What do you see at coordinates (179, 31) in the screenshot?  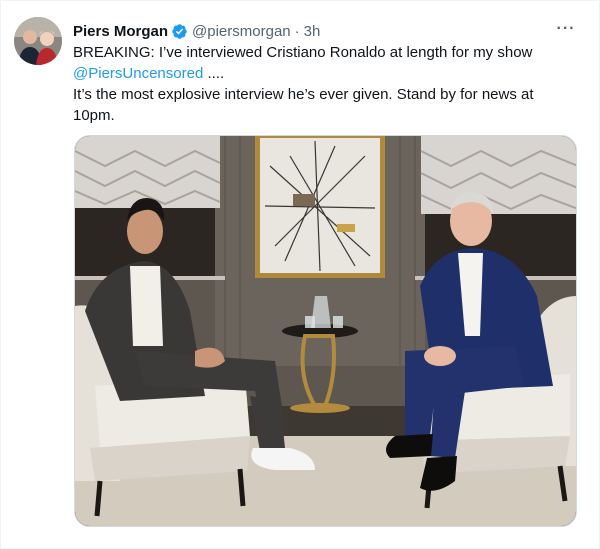 I see `verified-badge-icon` at bounding box center [179, 31].